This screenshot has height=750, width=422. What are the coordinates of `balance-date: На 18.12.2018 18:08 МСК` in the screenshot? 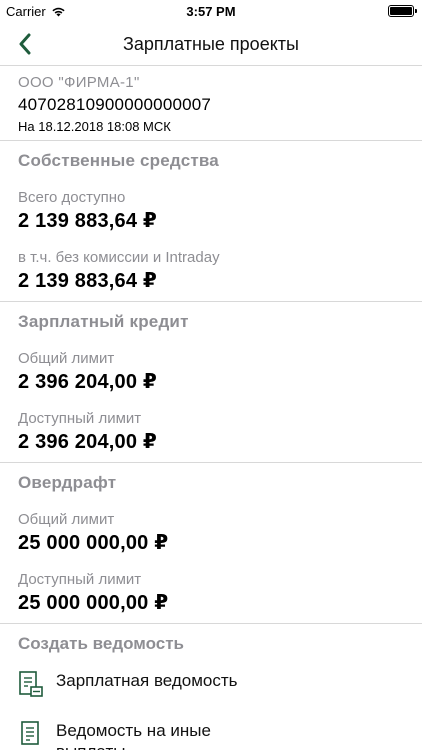 It's located at (94, 126).